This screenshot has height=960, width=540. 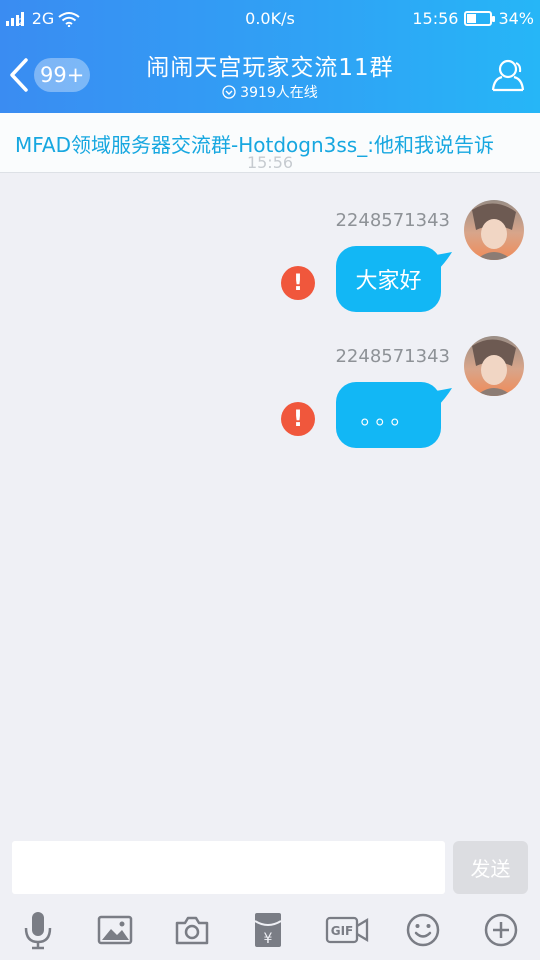 What do you see at coordinates (388, 279) in the screenshot?
I see `message-bubble: 大家好` at bounding box center [388, 279].